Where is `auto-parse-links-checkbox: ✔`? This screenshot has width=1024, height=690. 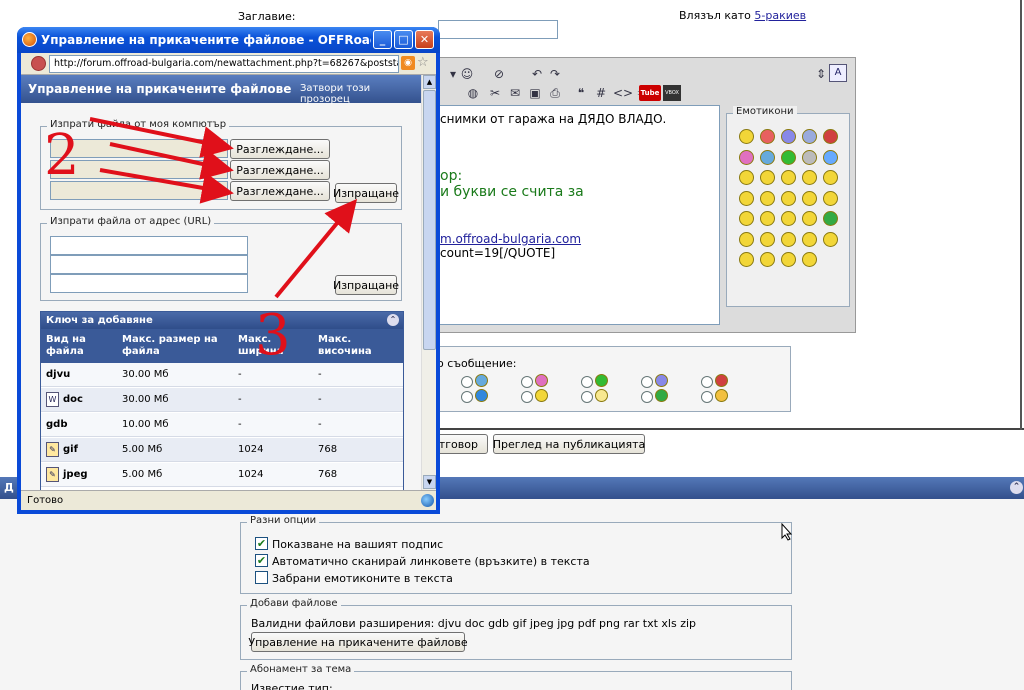 auto-parse-links-checkbox: ✔ is located at coordinates (261, 560).